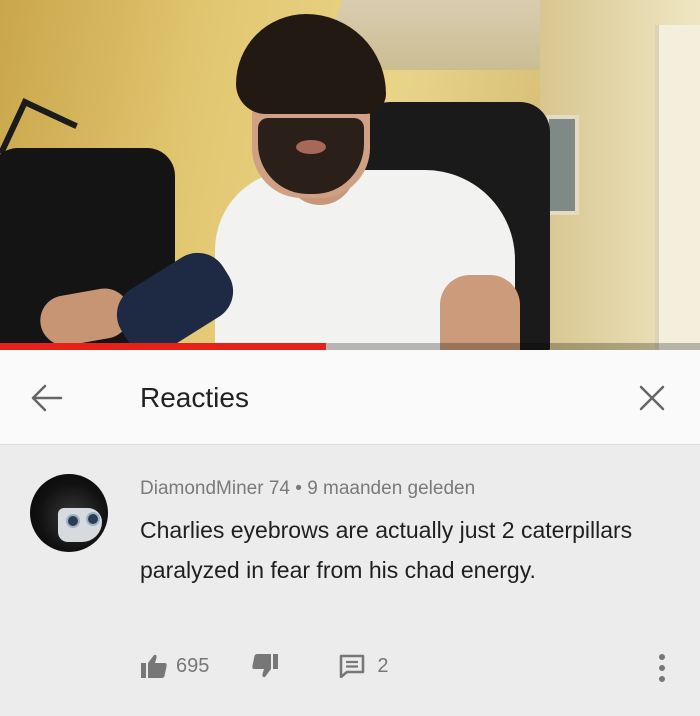  What do you see at coordinates (154, 666) in the screenshot?
I see `thumbs-up-icon` at bounding box center [154, 666].